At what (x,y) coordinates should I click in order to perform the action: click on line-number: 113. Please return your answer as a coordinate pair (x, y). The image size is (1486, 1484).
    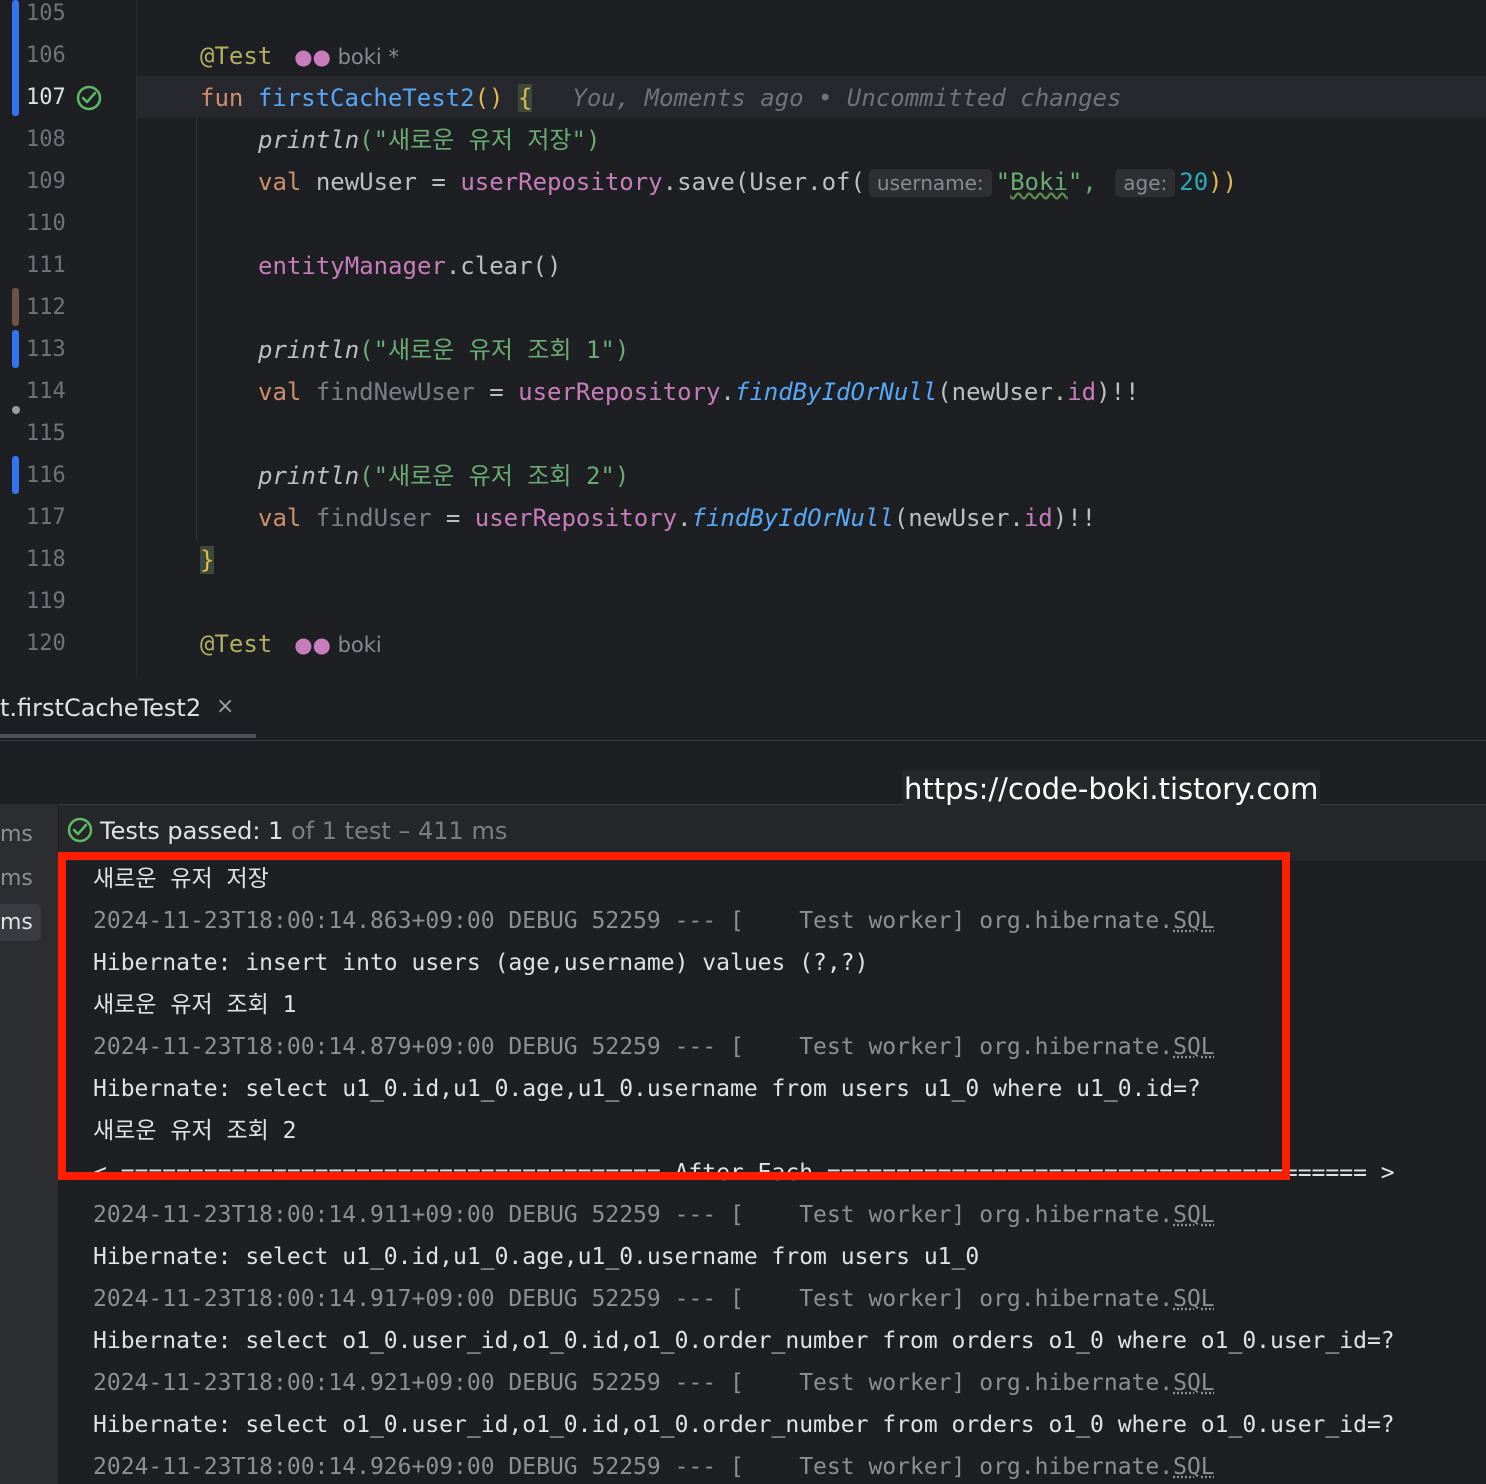
    Looking at the image, I should click on (46, 349).